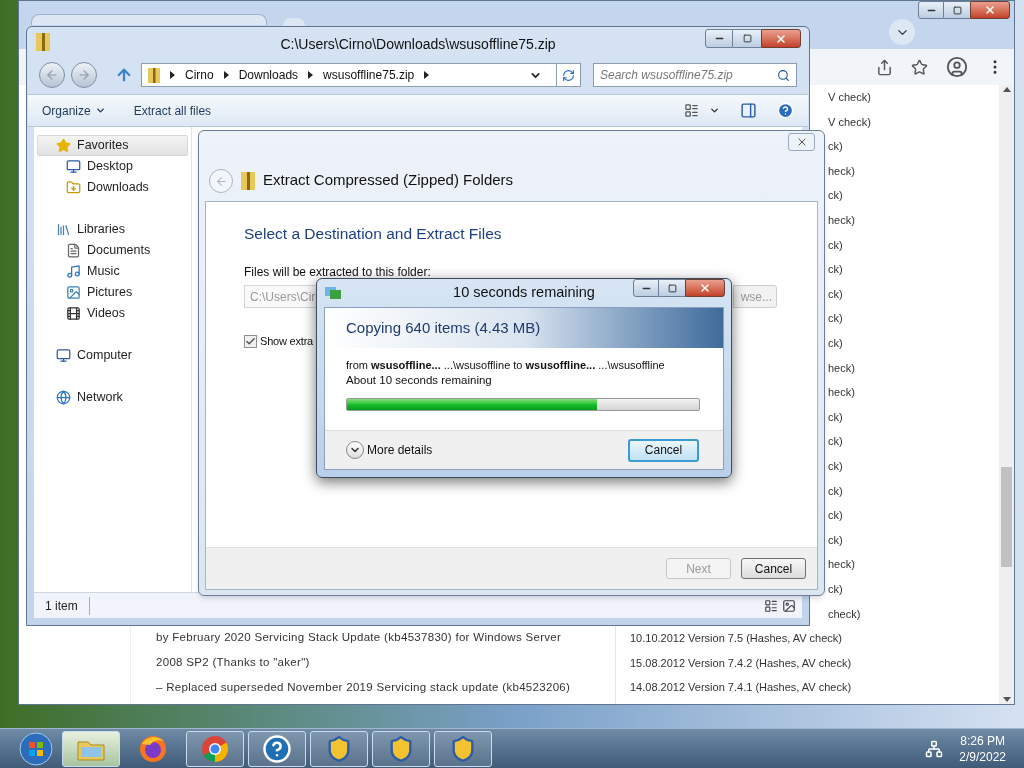 The image size is (1024, 768). I want to click on window-title: C:\Users\Cirno\Downloads\wsusoffline75.zip, so click(418, 44).